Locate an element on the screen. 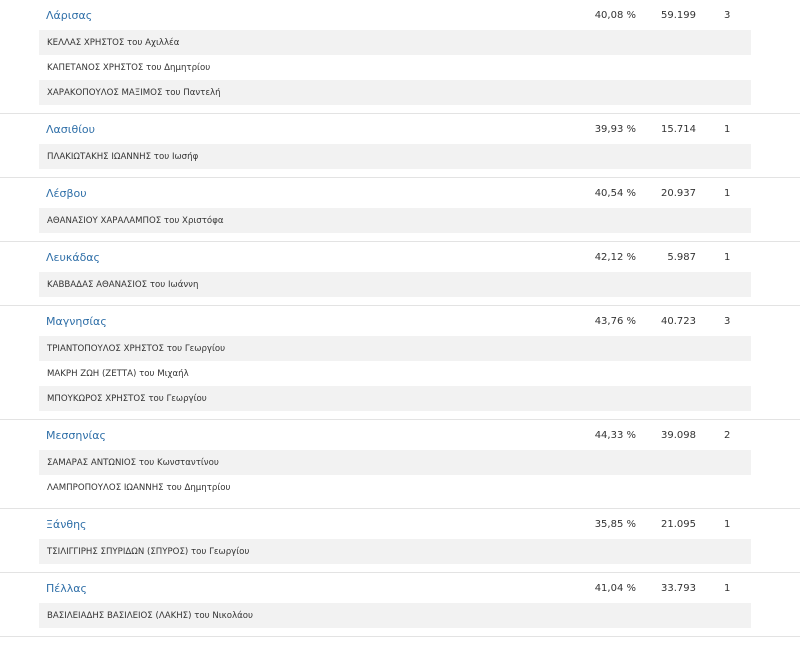  district-name-link: Λέσβου is located at coordinates (66, 193).